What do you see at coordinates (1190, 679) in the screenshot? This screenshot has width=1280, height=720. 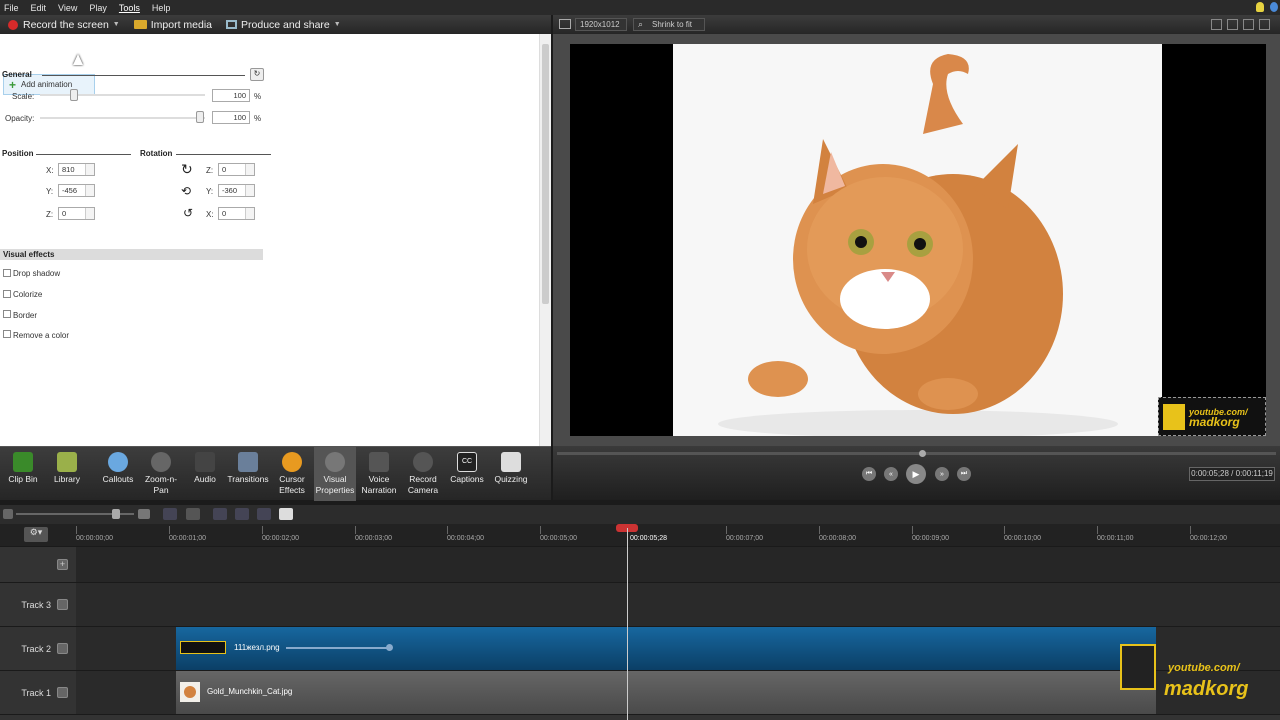 I see `channel-watermark: youtube.com/ madkorg` at bounding box center [1190, 679].